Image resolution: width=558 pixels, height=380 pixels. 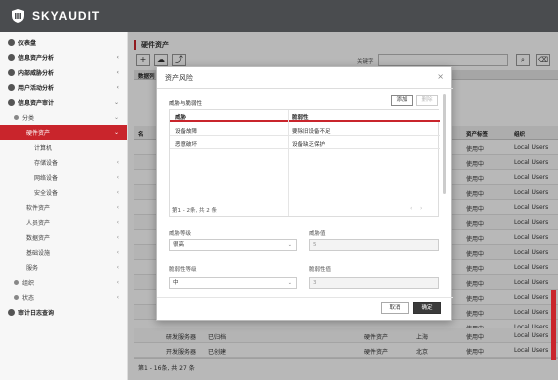 What do you see at coordinates (63, 252) in the screenshot?
I see `sidebar-item-infrastructure: 基础设施 ‹` at bounding box center [63, 252].